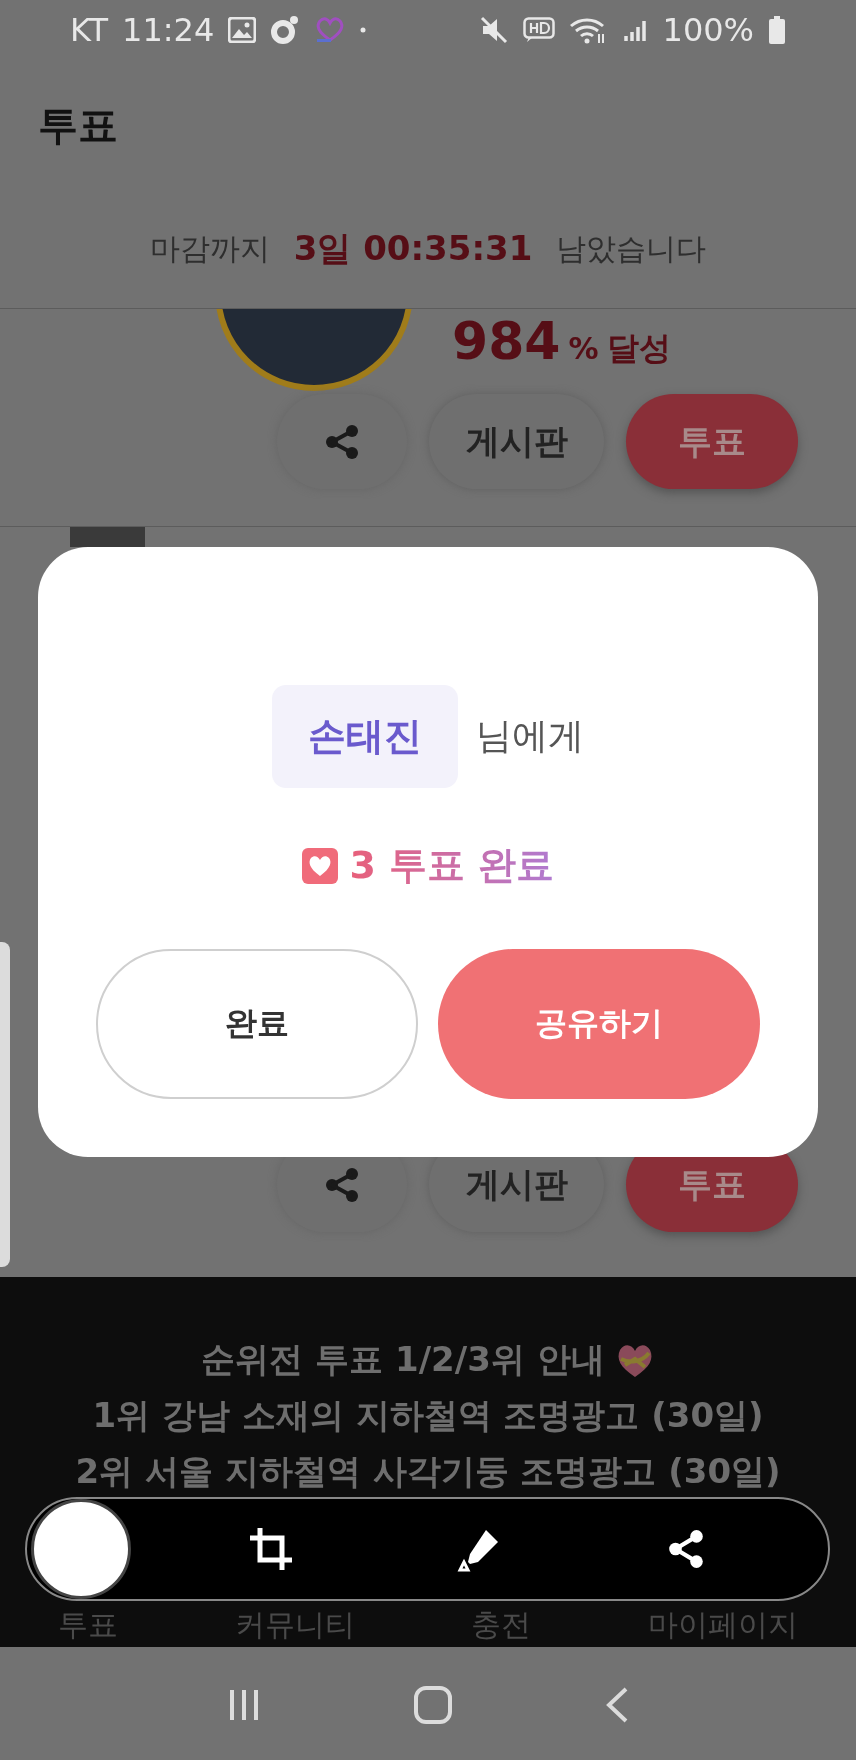  I want to click on banner-text: 순위전 투표 1/2/3위 안내, so click(403, 1359).